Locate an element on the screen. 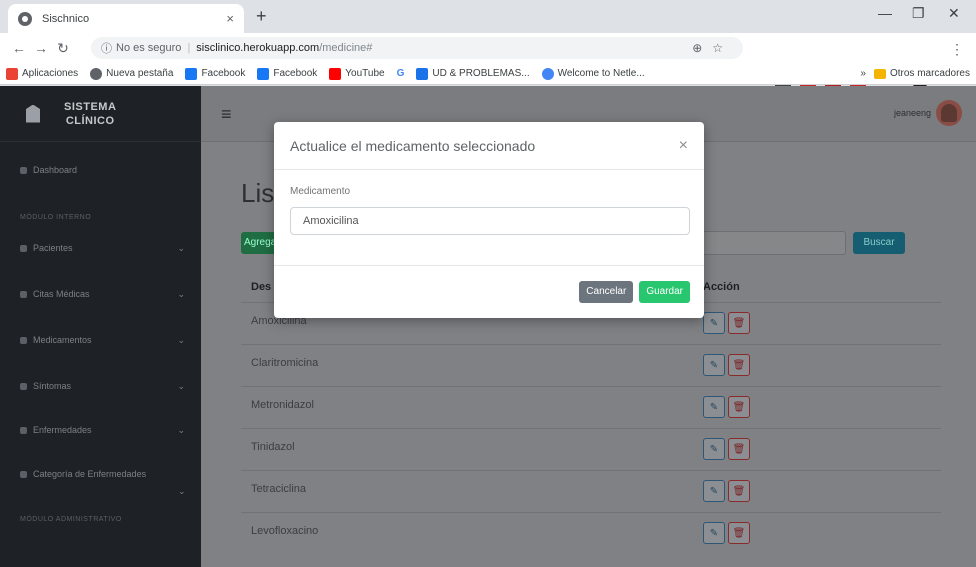  info-icon: ⓘ is located at coordinates (106, 48).